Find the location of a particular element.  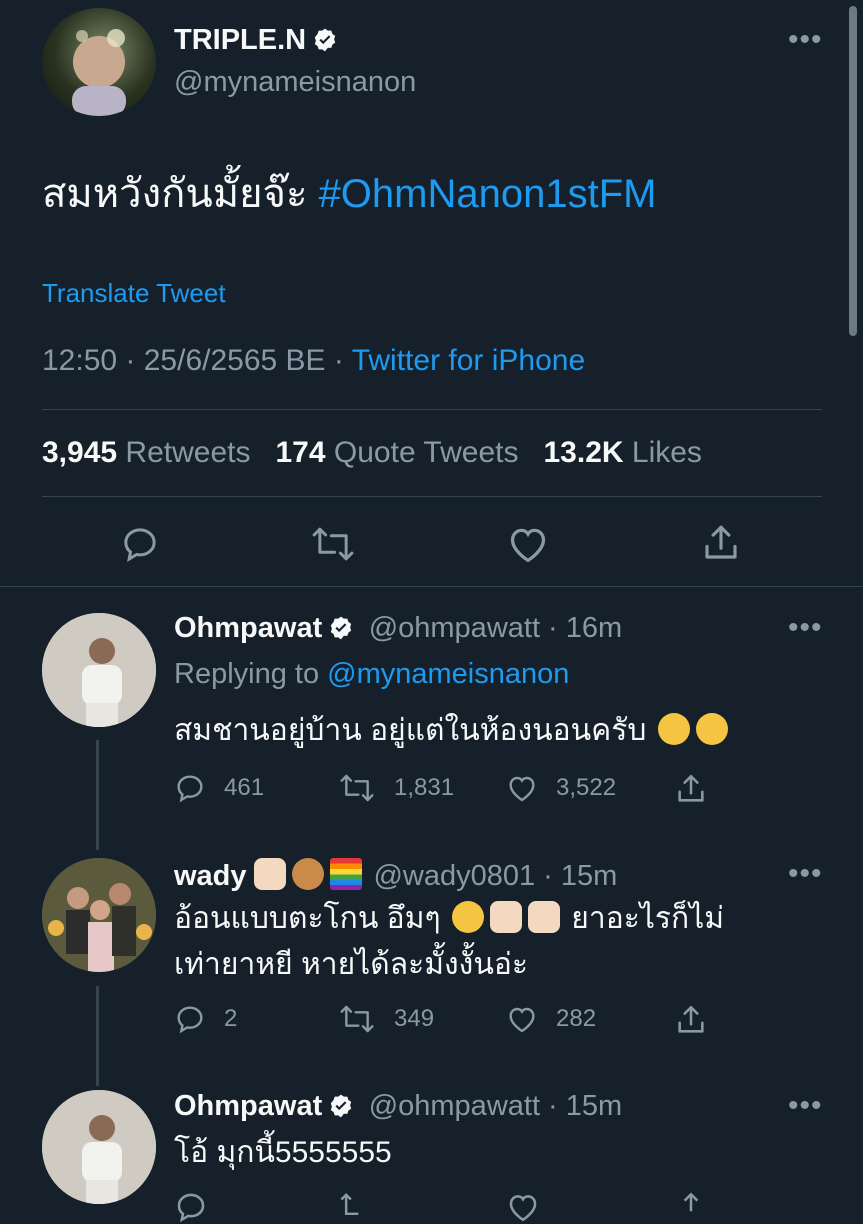

reply-action: 2 is located at coordinates (205, 1019).